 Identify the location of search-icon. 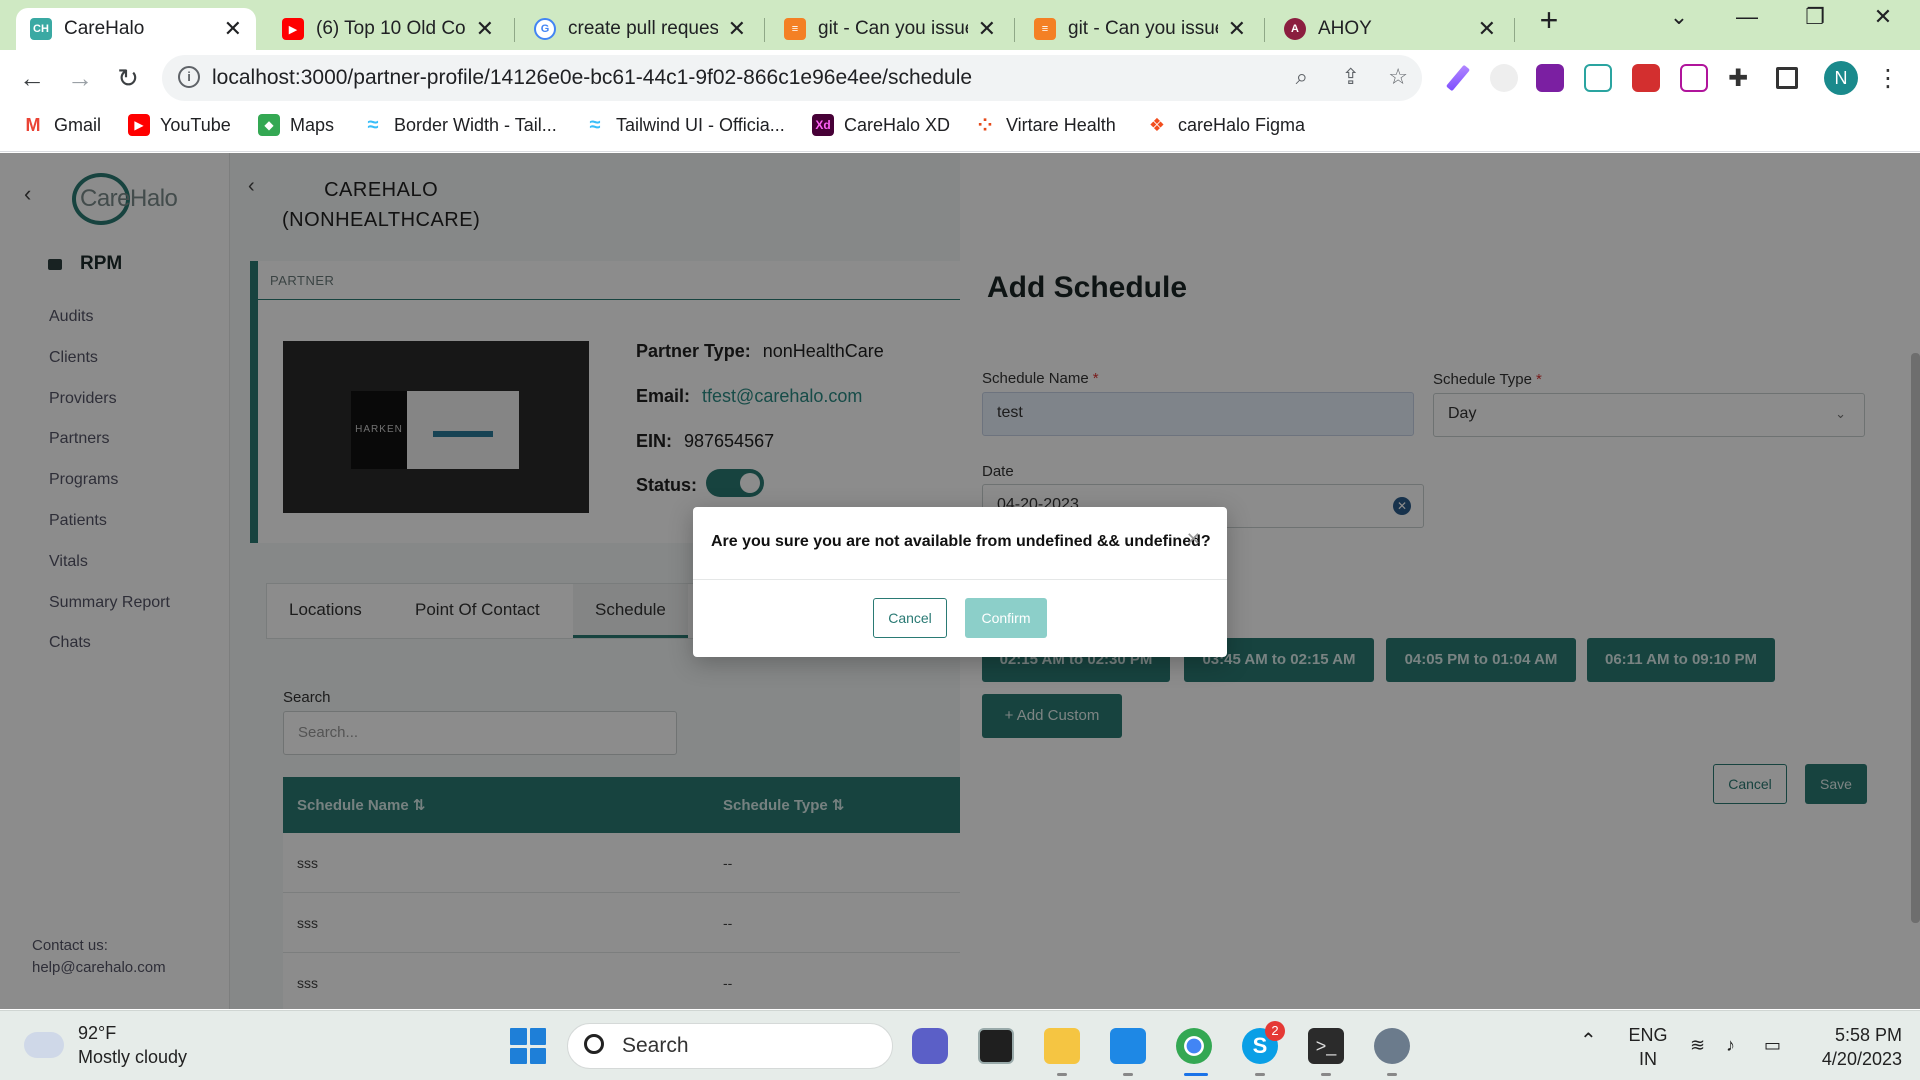
(594, 1044).